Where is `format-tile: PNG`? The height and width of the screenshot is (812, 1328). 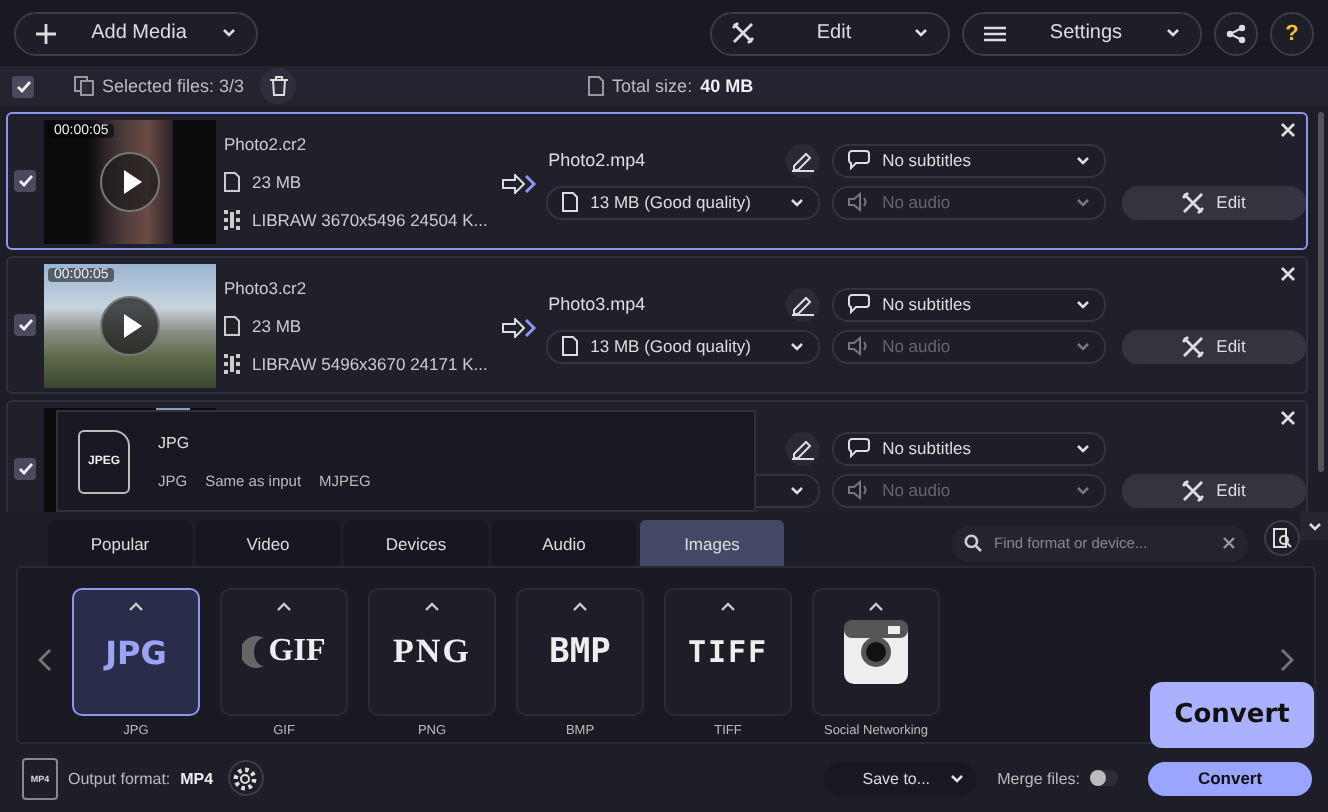
format-tile: PNG is located at coordinates (432, 652).